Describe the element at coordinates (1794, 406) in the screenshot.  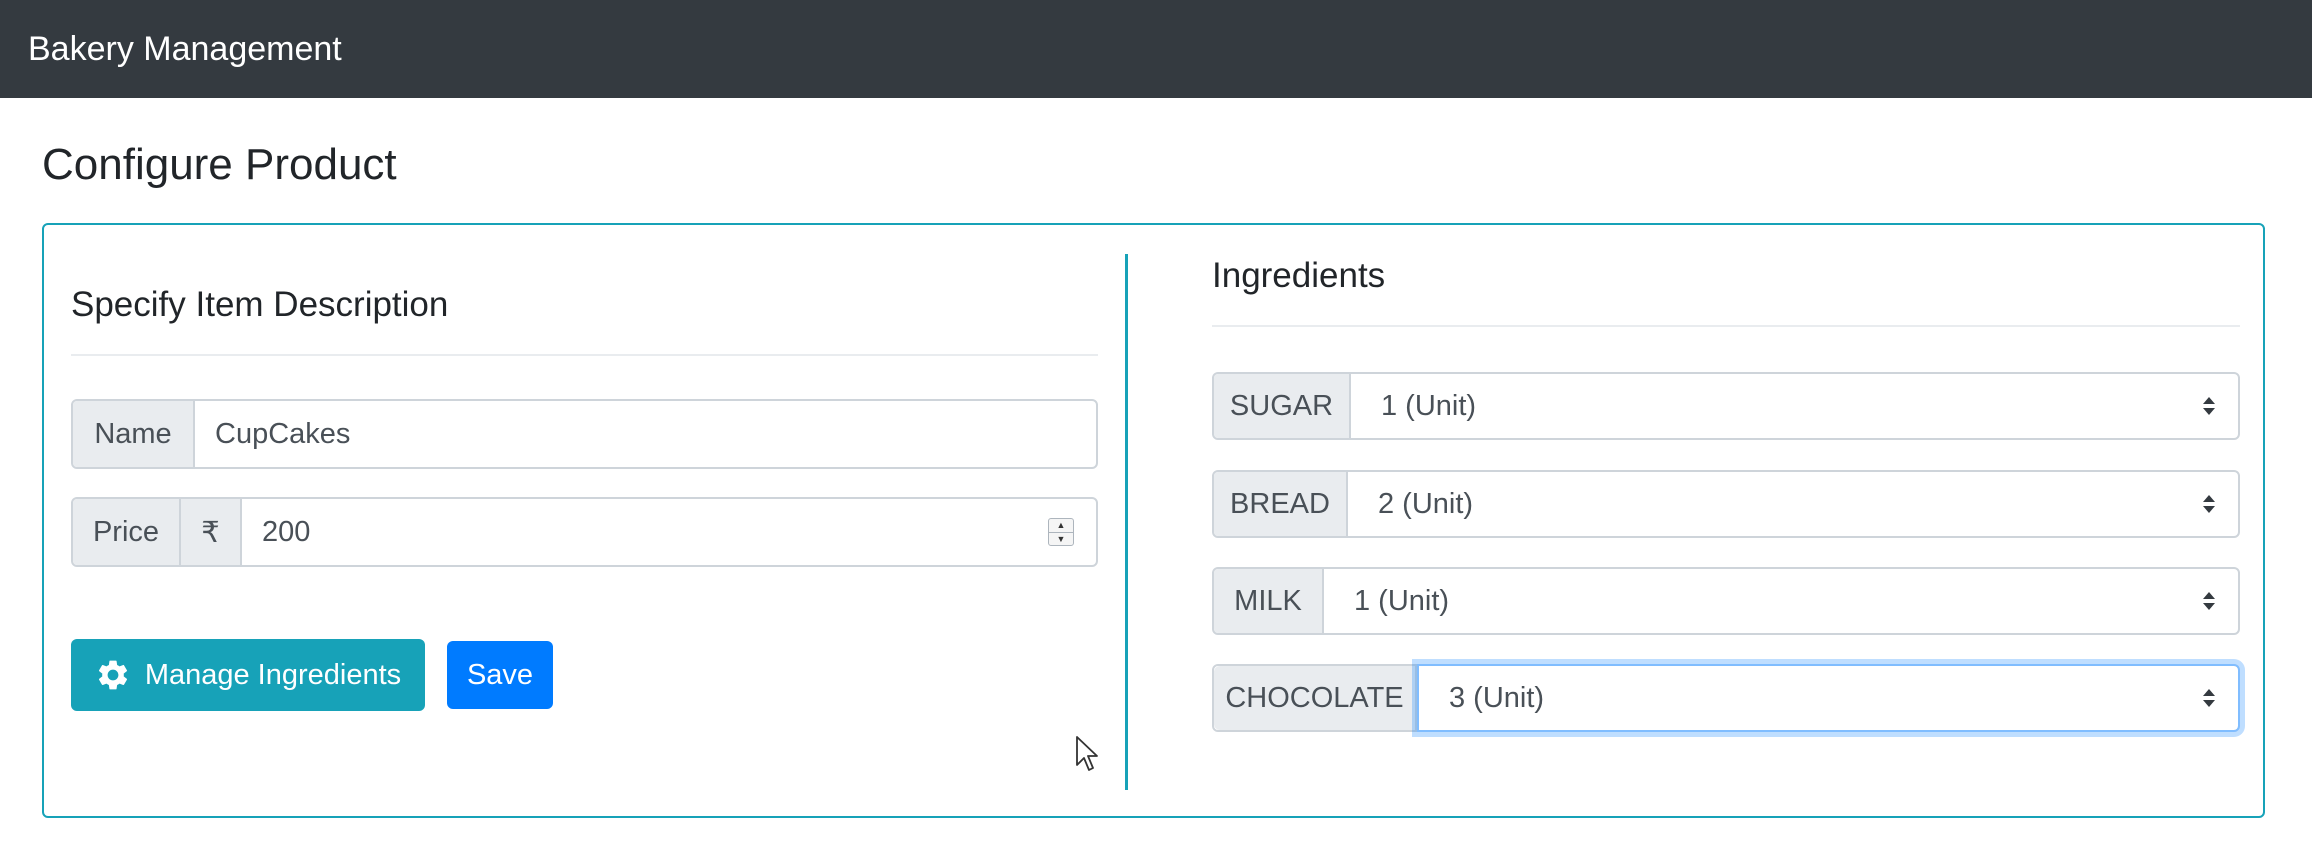
I see `ingredient-select-sugar: 1 (Unit)` at that location.